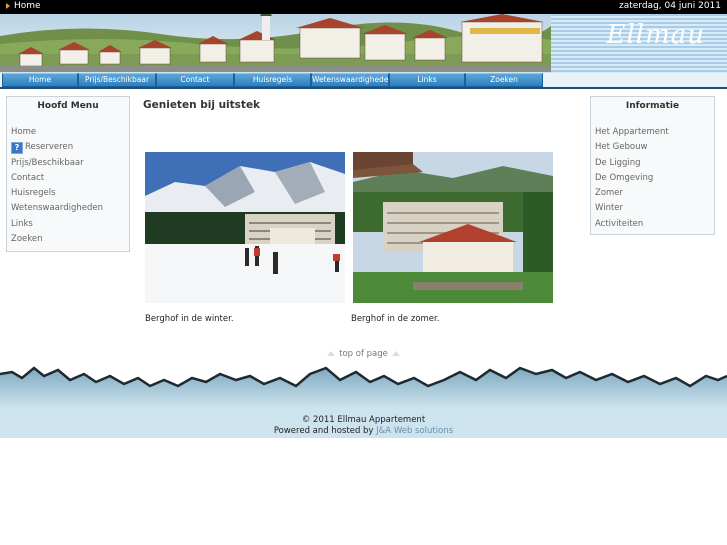 The image size is (727, 545). I want to click on breadcrumb: Home, so click(23, 6).